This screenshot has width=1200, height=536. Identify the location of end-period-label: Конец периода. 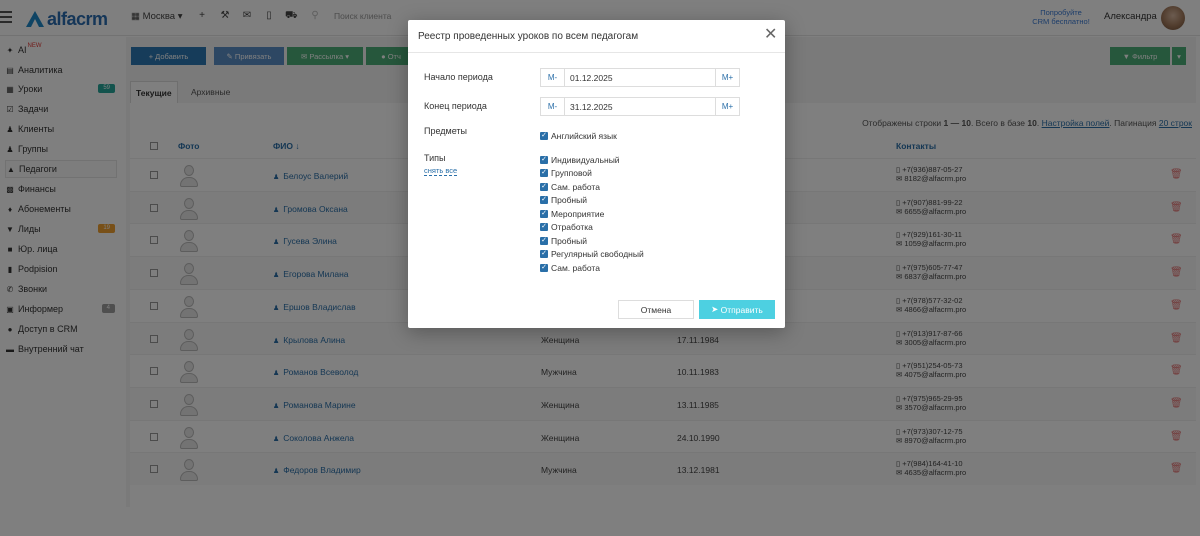
(455, 106).